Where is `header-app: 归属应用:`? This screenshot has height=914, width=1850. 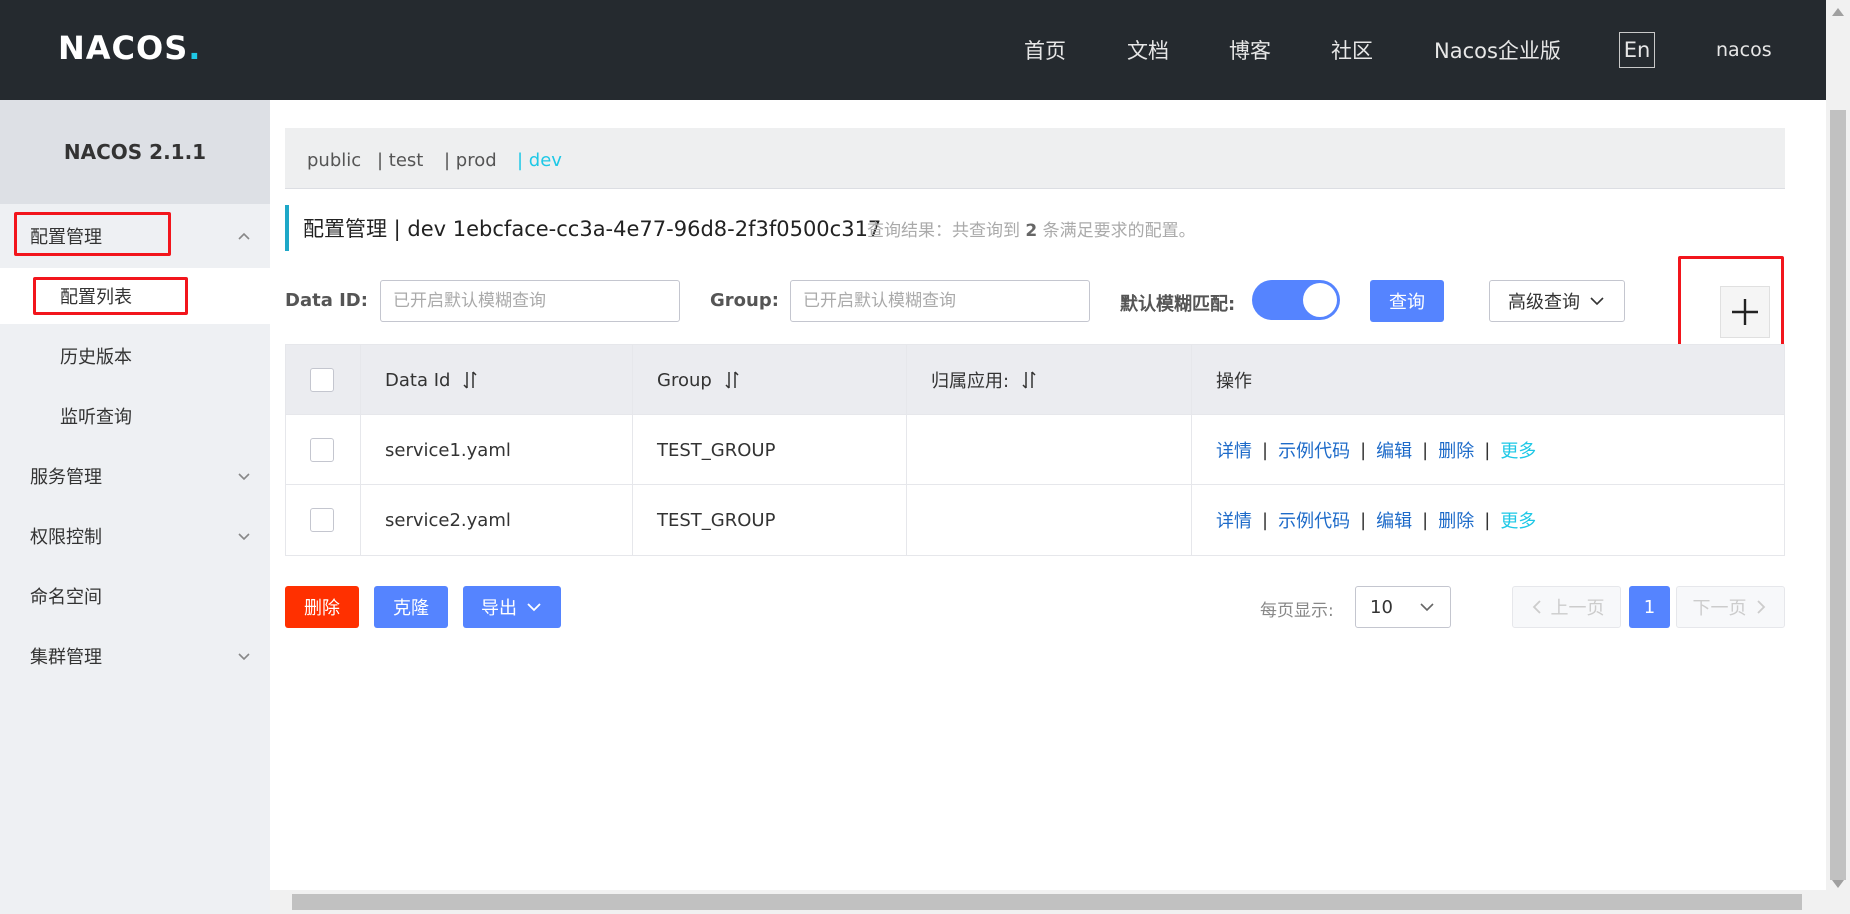 header-app: 归属应用: is located at coordinates (1049, 380).